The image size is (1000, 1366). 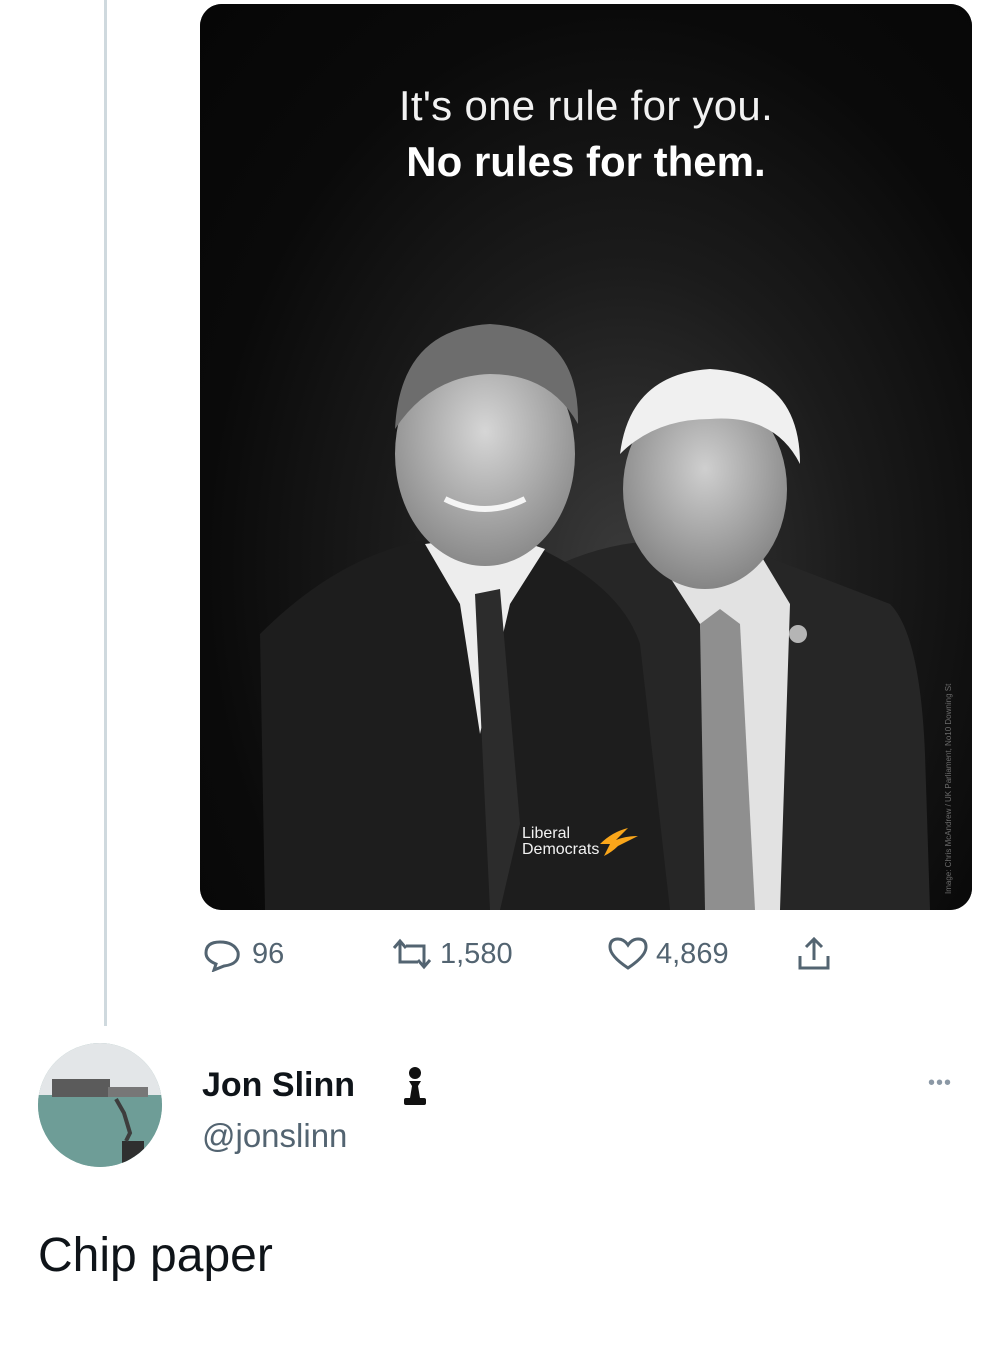 I want to click on share-action, so click(x=814, y=954).